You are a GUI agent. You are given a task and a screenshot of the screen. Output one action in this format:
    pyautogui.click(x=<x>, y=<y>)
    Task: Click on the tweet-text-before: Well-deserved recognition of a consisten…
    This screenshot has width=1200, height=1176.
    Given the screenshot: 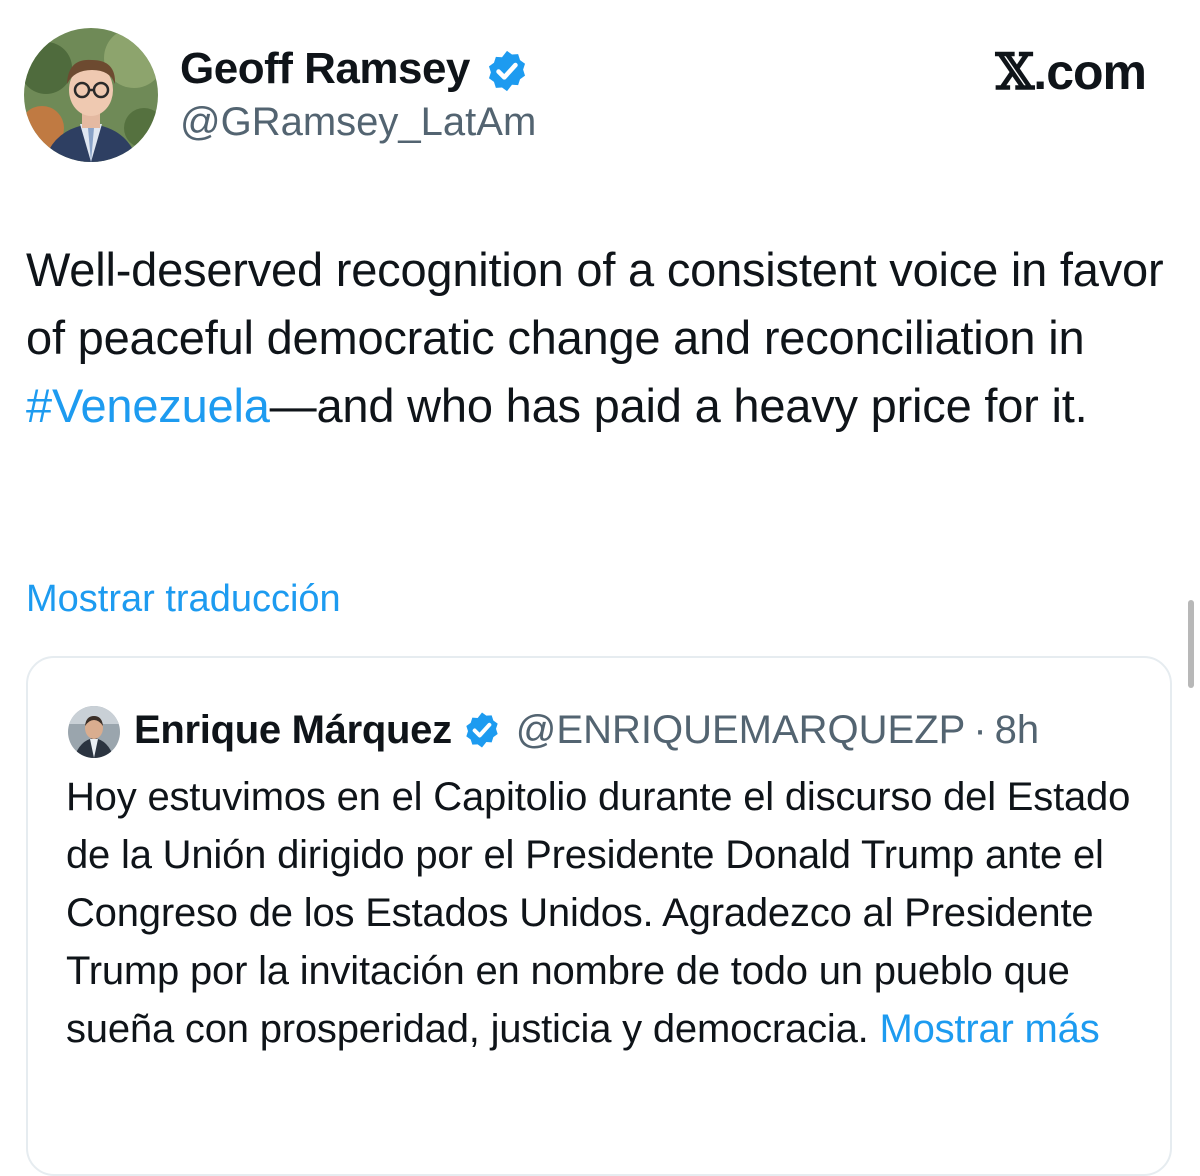 What is the action you would take?
    pyautogui.click(x=595, y=303)
    